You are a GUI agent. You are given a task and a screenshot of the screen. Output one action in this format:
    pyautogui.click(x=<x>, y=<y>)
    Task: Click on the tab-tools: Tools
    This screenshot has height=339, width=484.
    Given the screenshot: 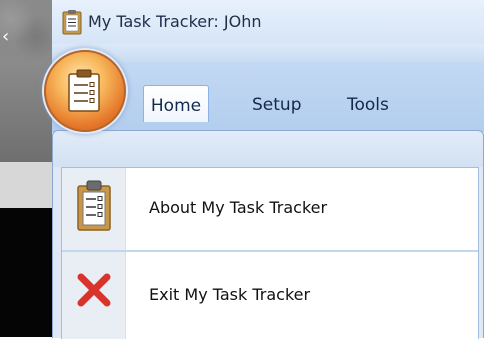 What is the action you would take?
    pyautogui.click(x=368, y=103)
    